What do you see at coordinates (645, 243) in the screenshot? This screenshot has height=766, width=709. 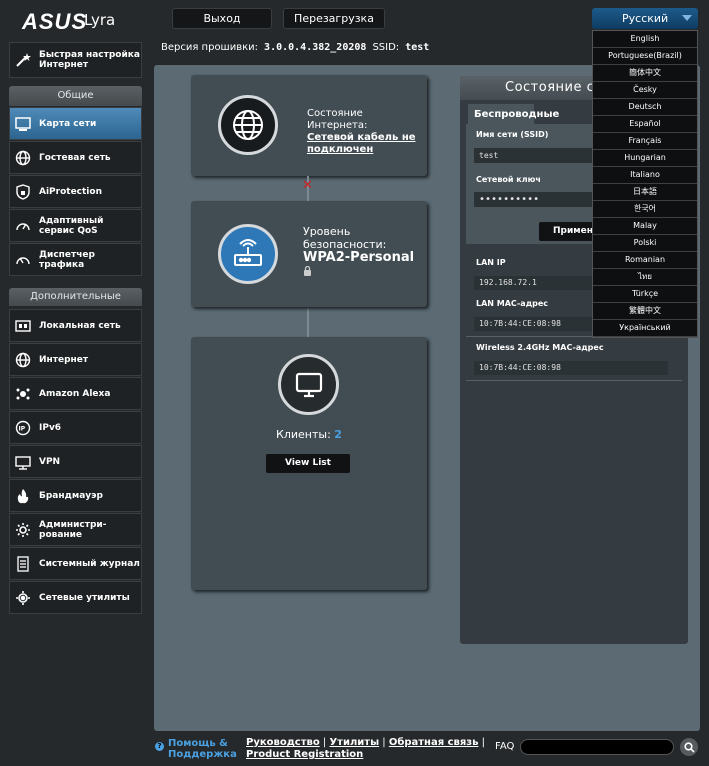 I see `language-option: Polski` at bounding box center [645, 243].